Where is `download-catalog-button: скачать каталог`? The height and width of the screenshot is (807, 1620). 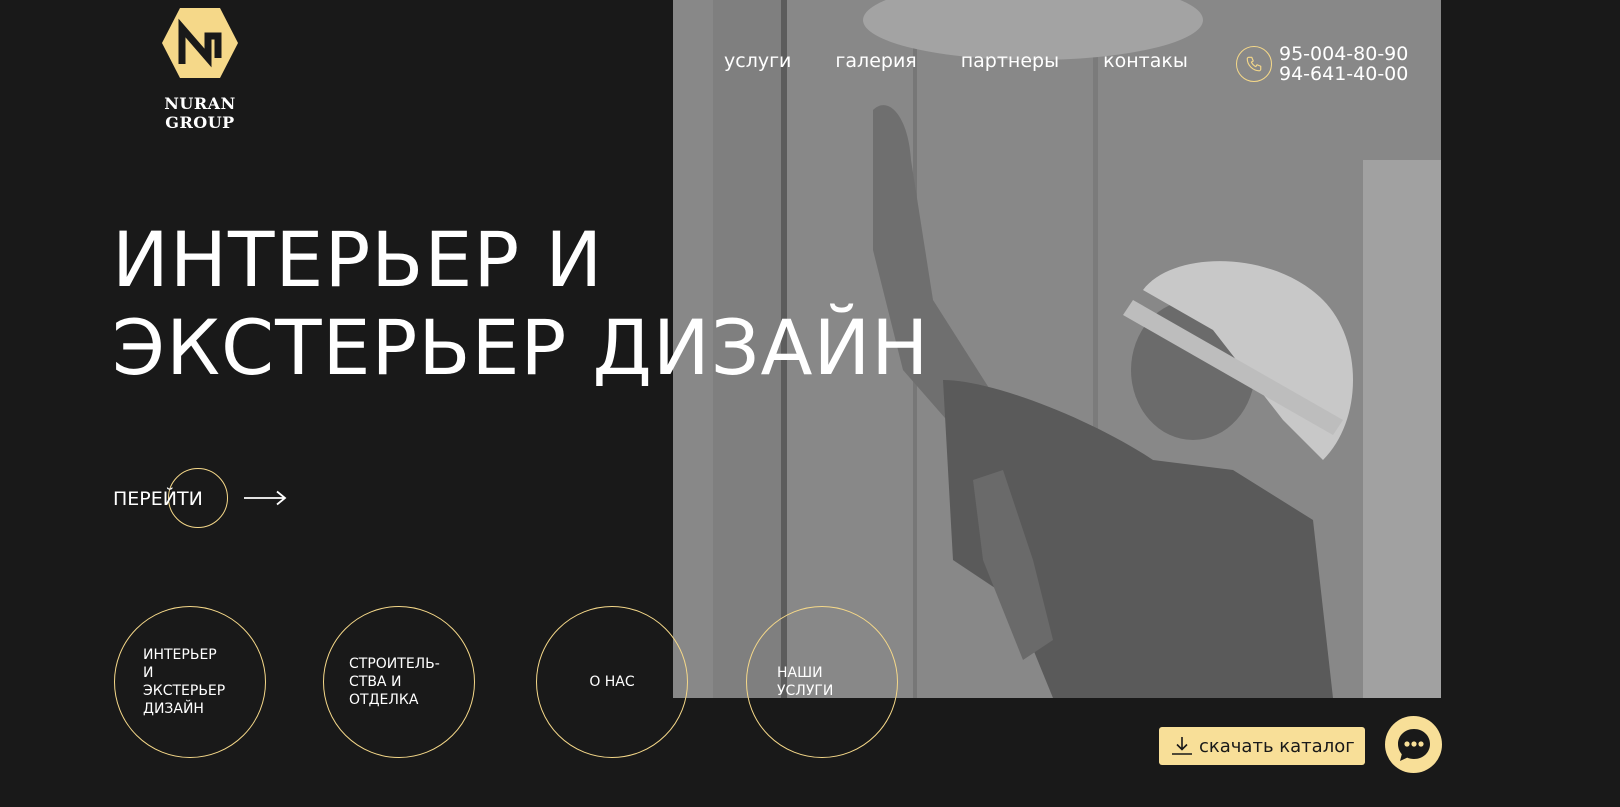
download-catalog-button: скачать каталог is located at coordinates (1262, 746).